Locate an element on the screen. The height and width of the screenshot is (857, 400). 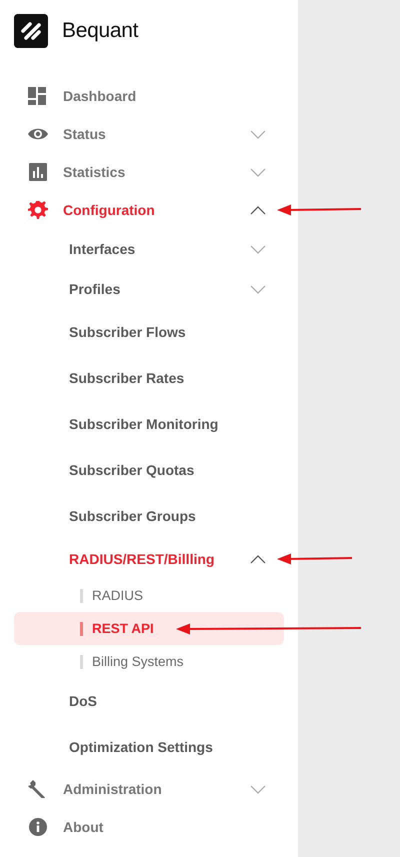
gear-icon is located at coordinates (38, 210).